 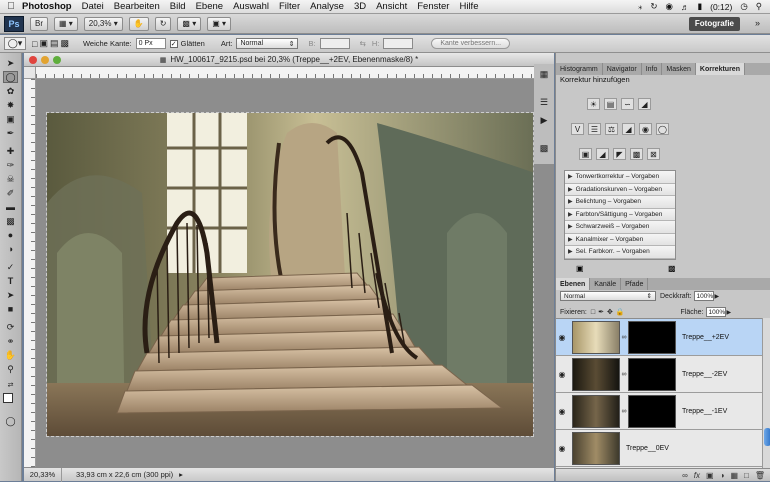 What do you see at coordinates (606, 284) in the screenshot?
I see `tab-channels: Kanäle` at bounding box center [606, 284].